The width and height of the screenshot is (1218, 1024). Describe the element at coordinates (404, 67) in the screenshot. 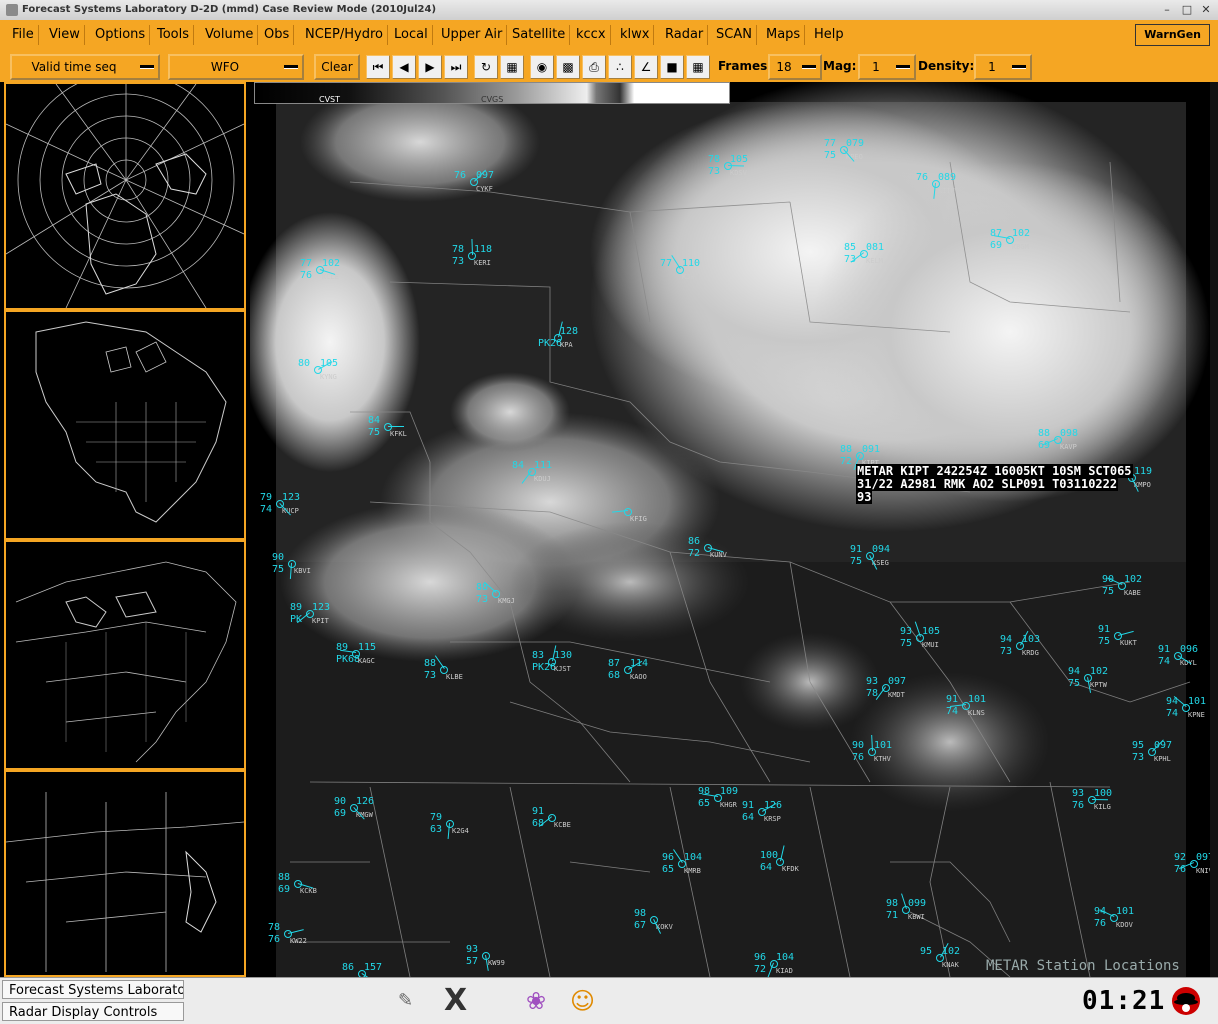

I see `prev-frame-icon: ◀` at that location.